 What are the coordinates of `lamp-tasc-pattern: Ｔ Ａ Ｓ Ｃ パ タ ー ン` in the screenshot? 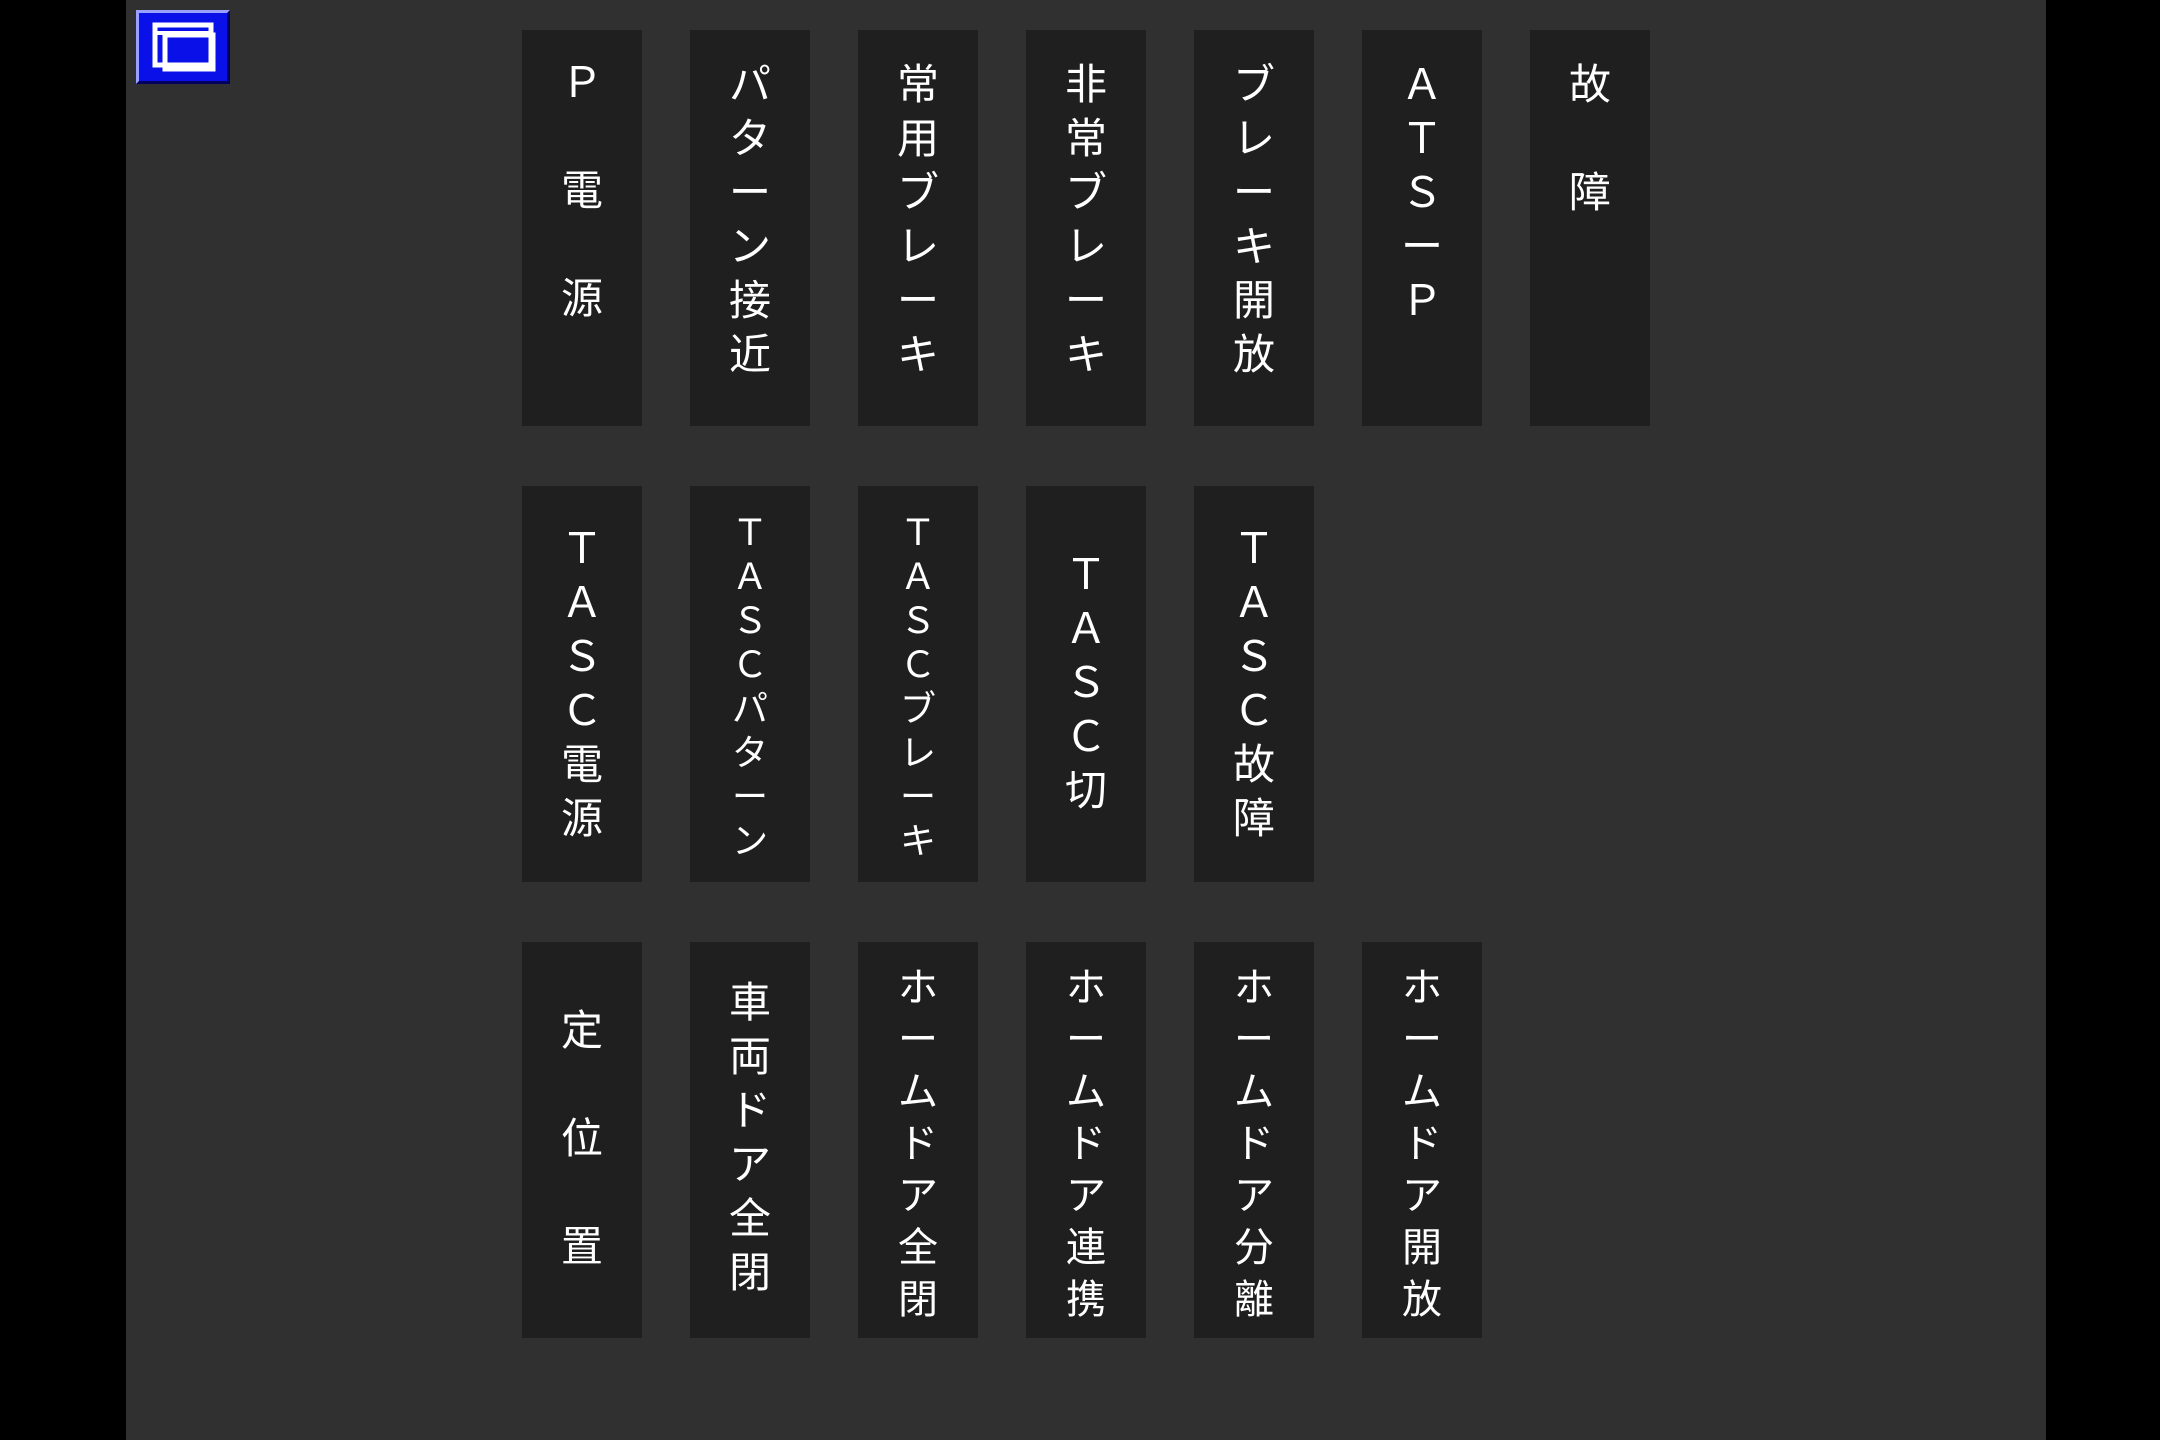 It's located at (750, 684).